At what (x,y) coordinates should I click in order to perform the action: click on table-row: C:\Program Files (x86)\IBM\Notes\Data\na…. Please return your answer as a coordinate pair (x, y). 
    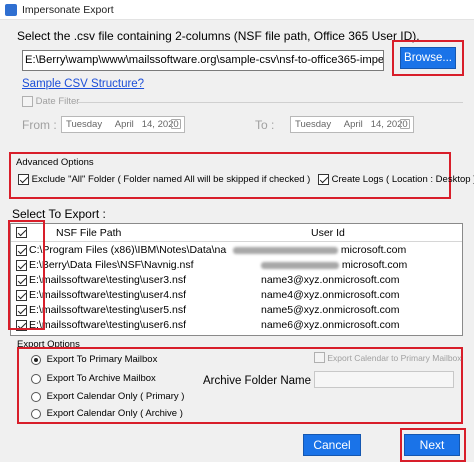
    Looking at the image, I should click on (236, 250).